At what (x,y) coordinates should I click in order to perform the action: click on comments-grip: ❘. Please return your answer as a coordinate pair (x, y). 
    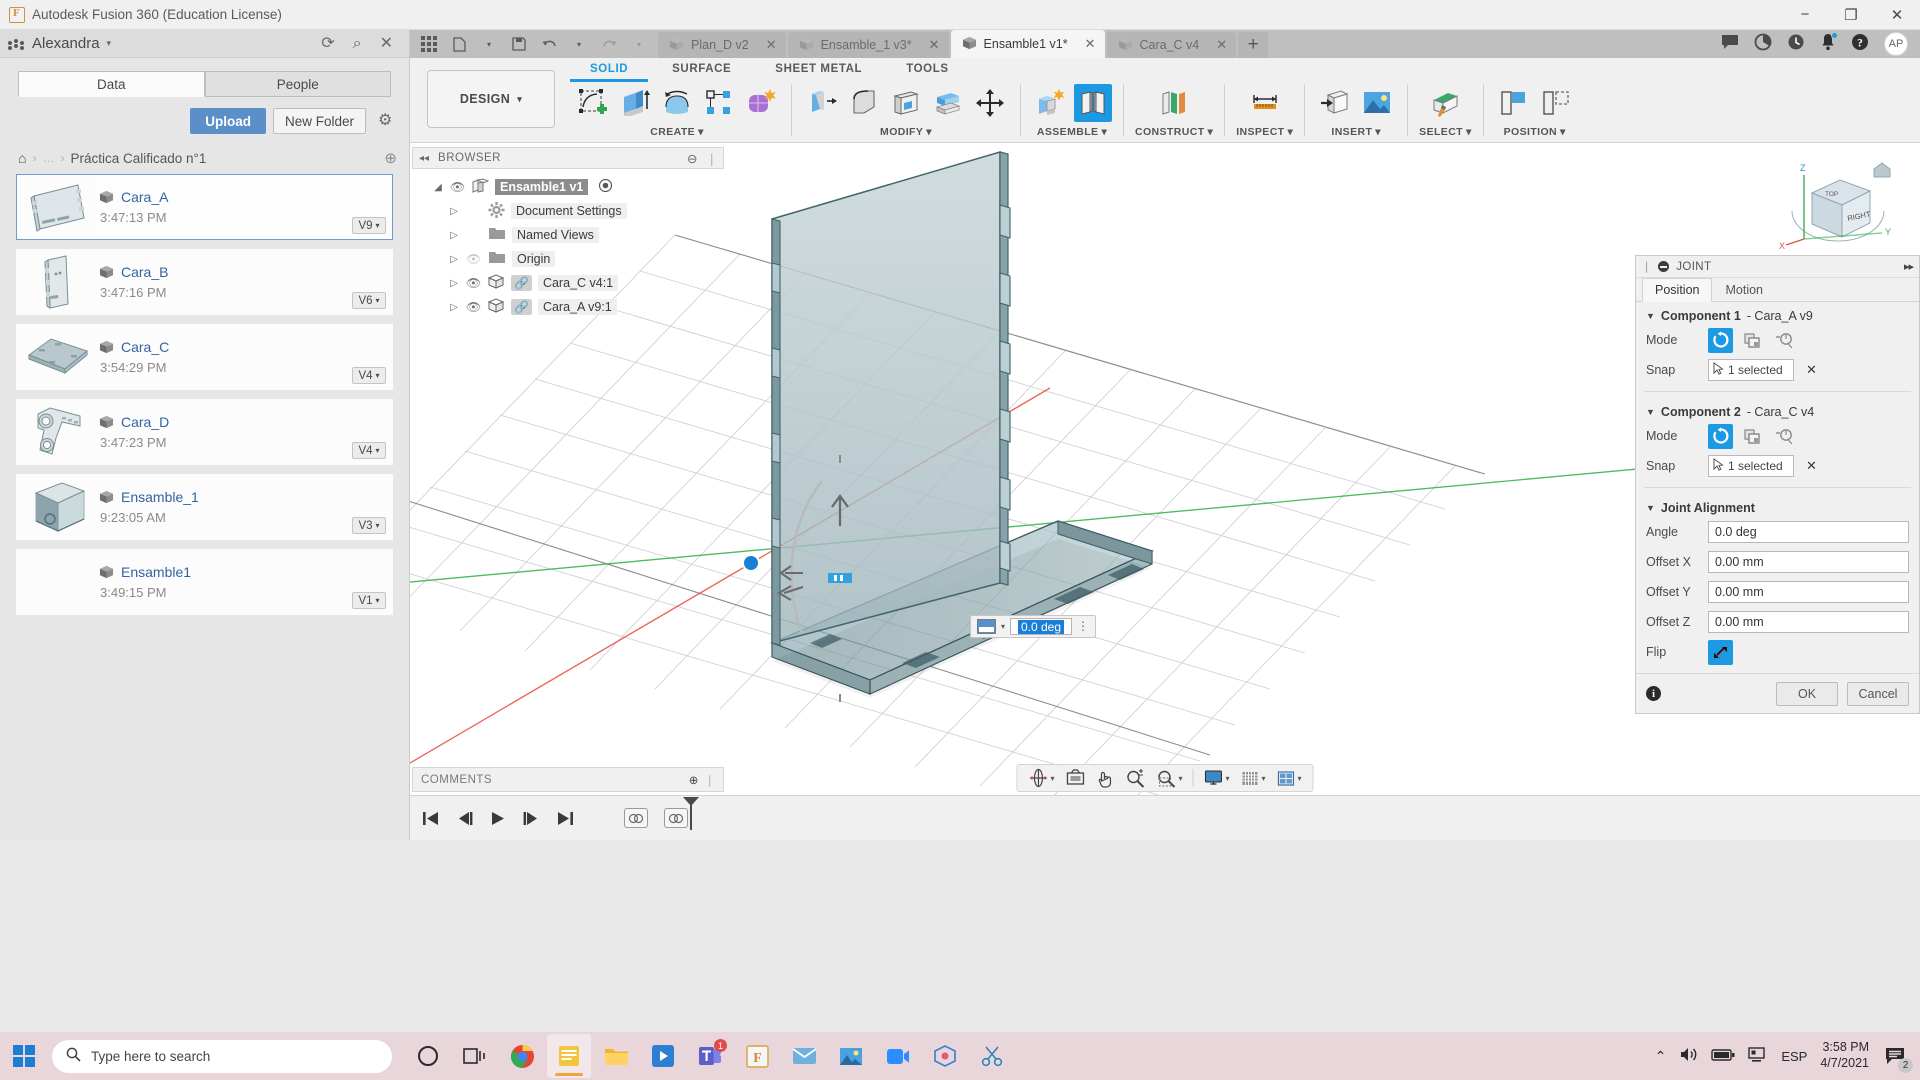
    Looking at the image, I should click on (710, 780).